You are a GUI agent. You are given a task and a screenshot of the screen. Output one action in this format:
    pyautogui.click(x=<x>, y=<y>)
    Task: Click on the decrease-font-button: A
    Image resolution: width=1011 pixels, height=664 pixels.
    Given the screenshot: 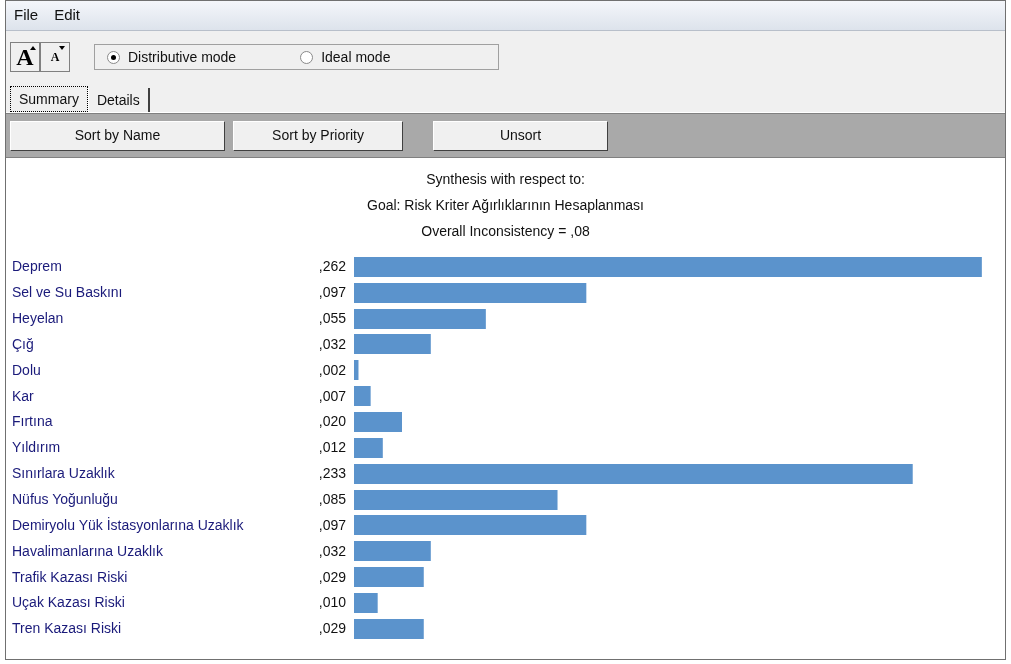 What is the action you would take?
    pyautogui.click(x=55, y=57)
    